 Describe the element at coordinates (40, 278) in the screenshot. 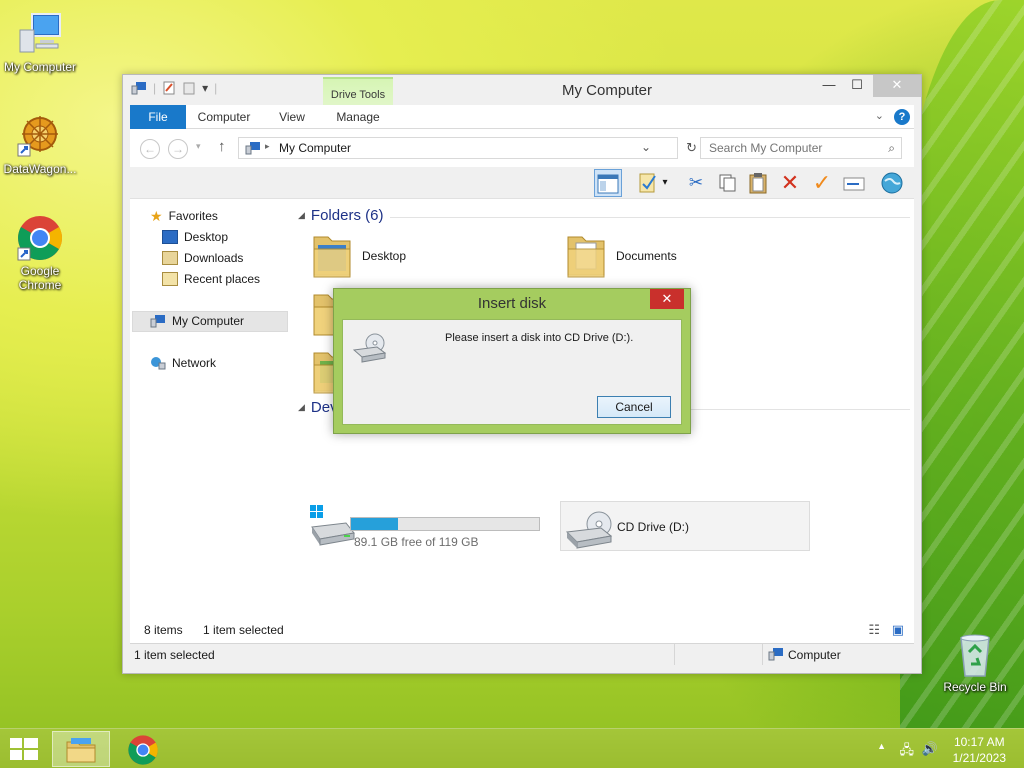

I see `desktop-icon-label: Google Chrome` at that location.